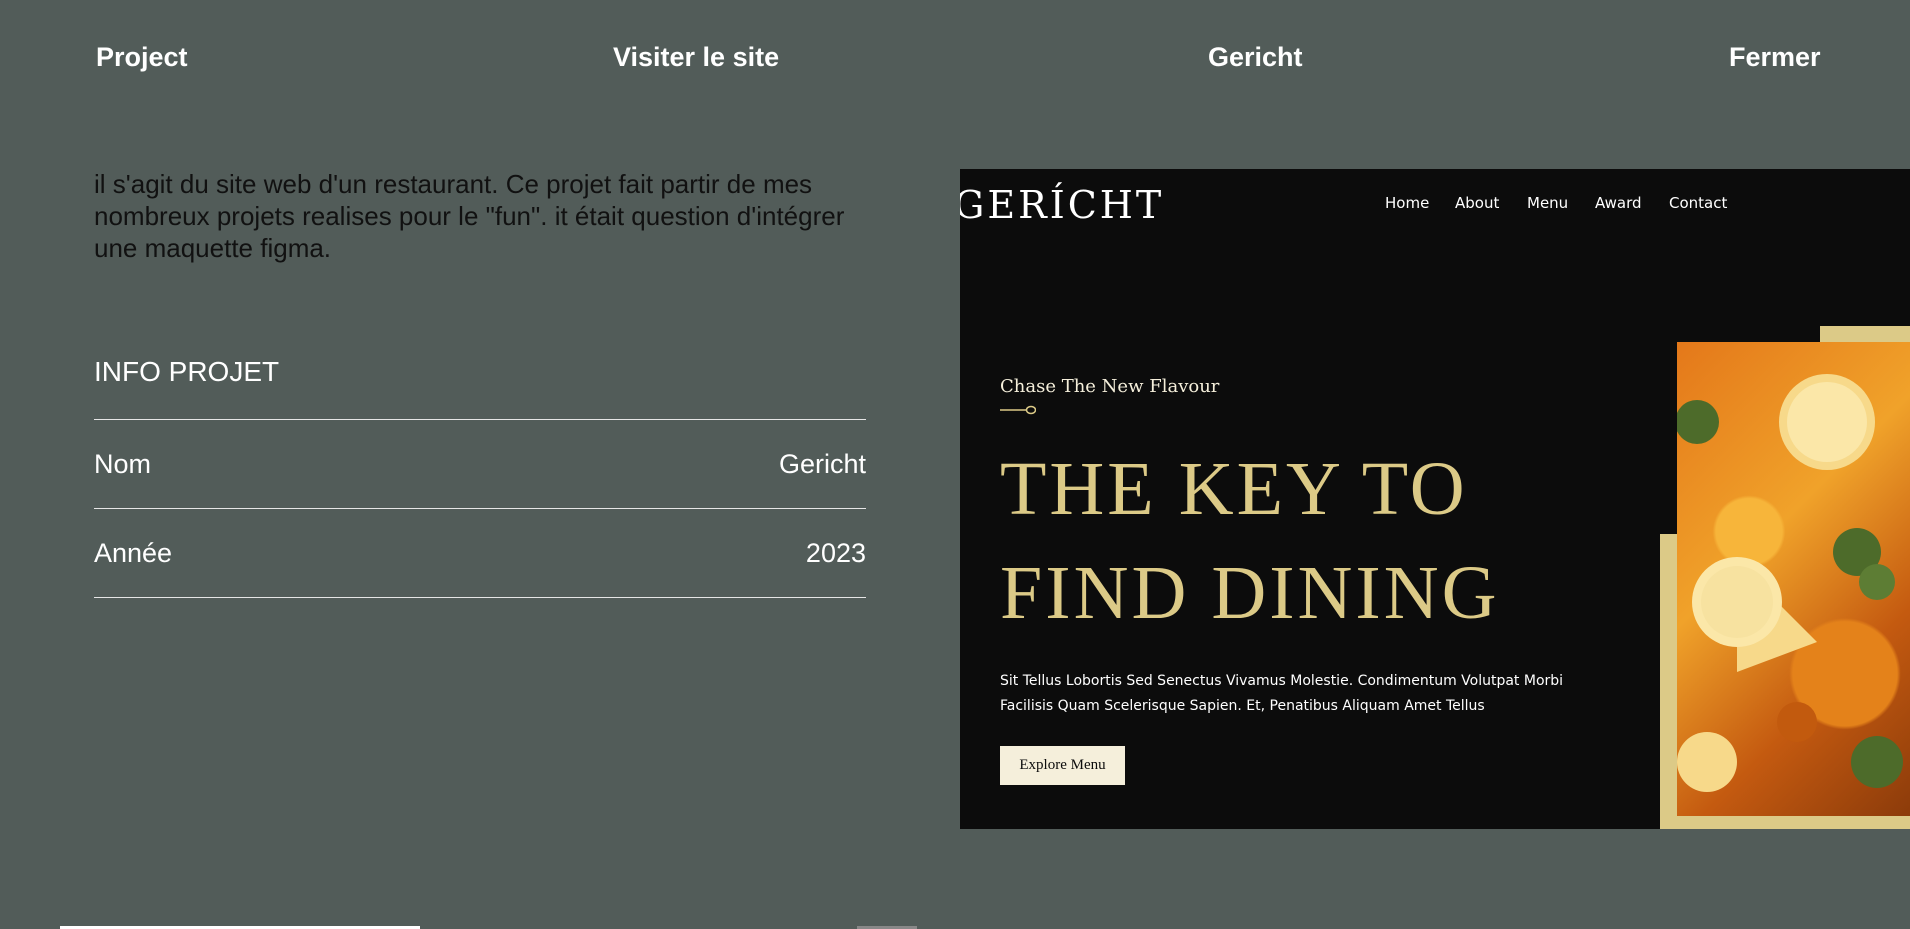 Image resolution: width=1910 pixels, height=929 pixels. I want to click on project-name-link: Gericht, so click(1255, 57).